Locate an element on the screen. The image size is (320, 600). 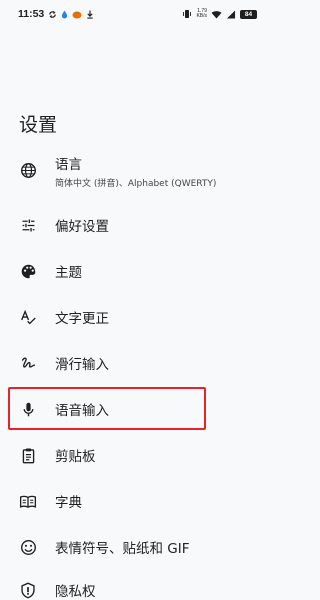
settings-item-text-correction: 文字更正 is located at coordinates (135, 317).